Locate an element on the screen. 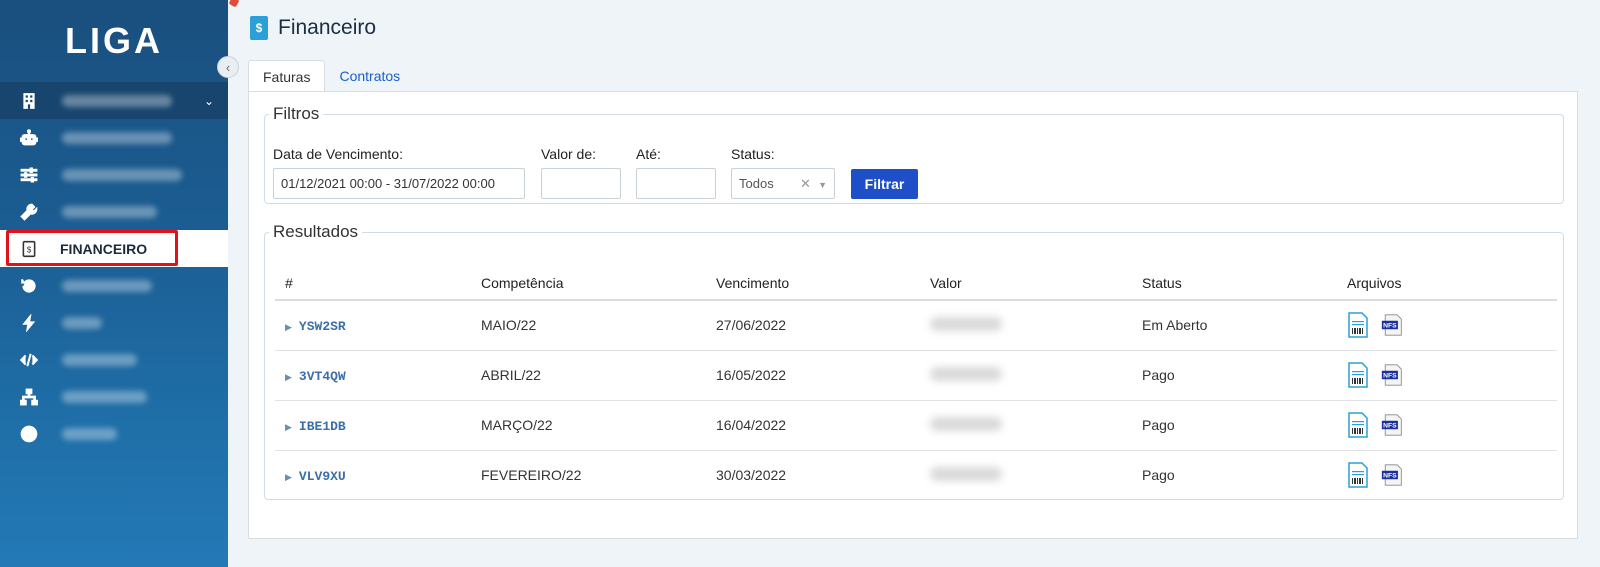 The width and height of the screenshot is (1600, 567). status-select: Todos ✕ ▼ is located at coordinates (783, 183).